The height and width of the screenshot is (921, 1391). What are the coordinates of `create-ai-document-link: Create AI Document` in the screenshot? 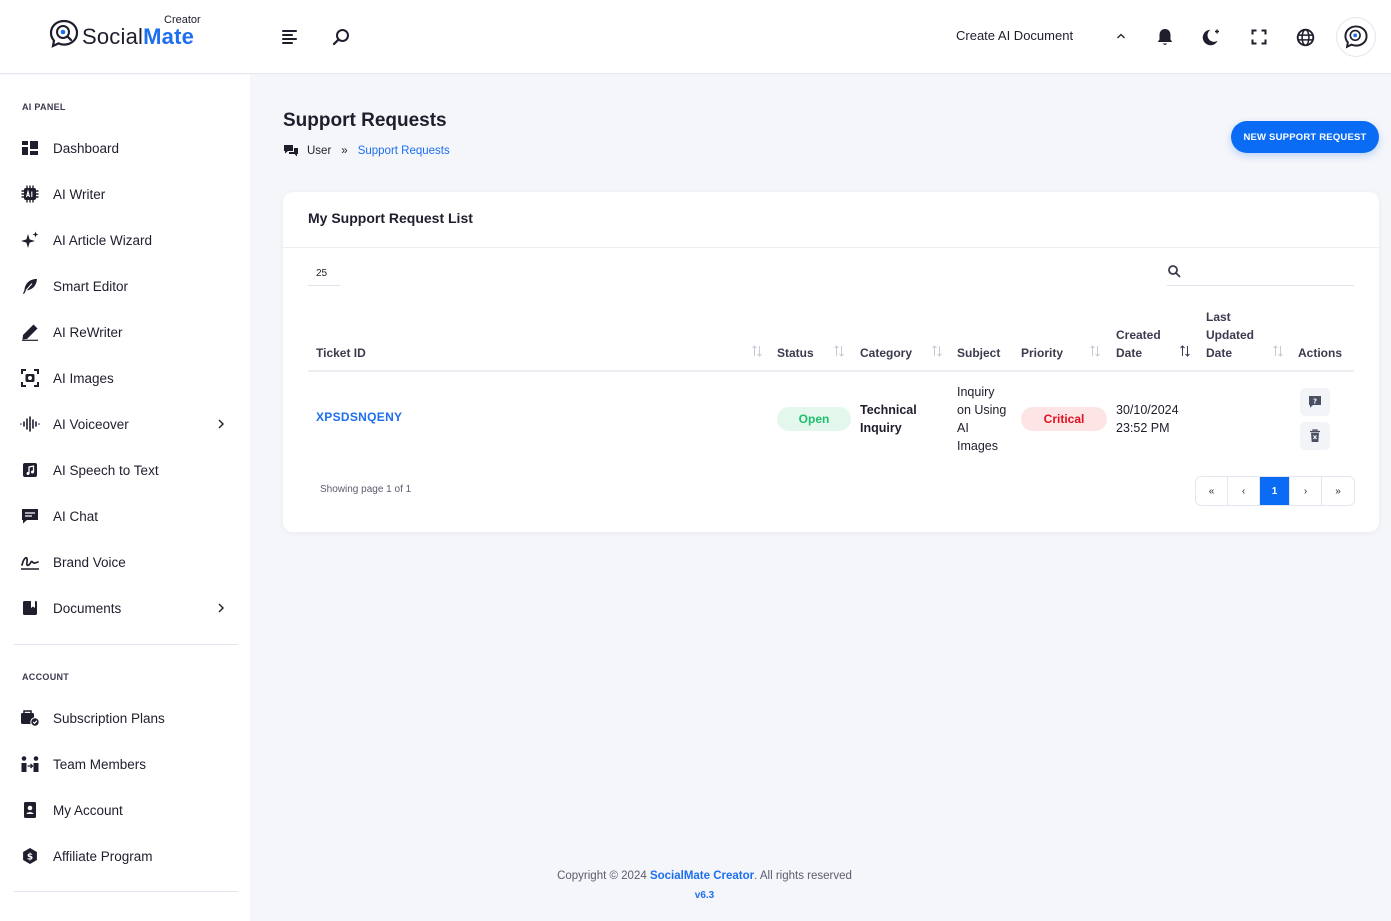 It's located at (1014, 35).